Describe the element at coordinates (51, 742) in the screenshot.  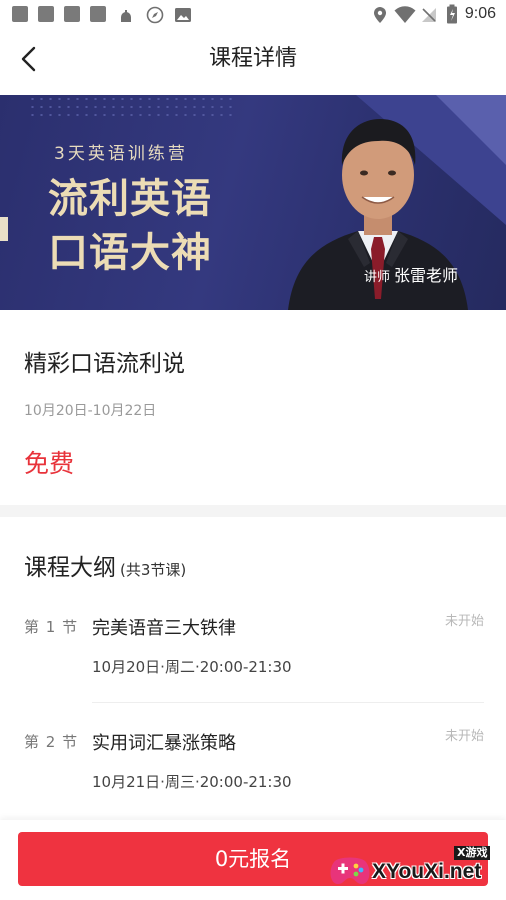
I see `lesson-number: 第 2 节` at that location.